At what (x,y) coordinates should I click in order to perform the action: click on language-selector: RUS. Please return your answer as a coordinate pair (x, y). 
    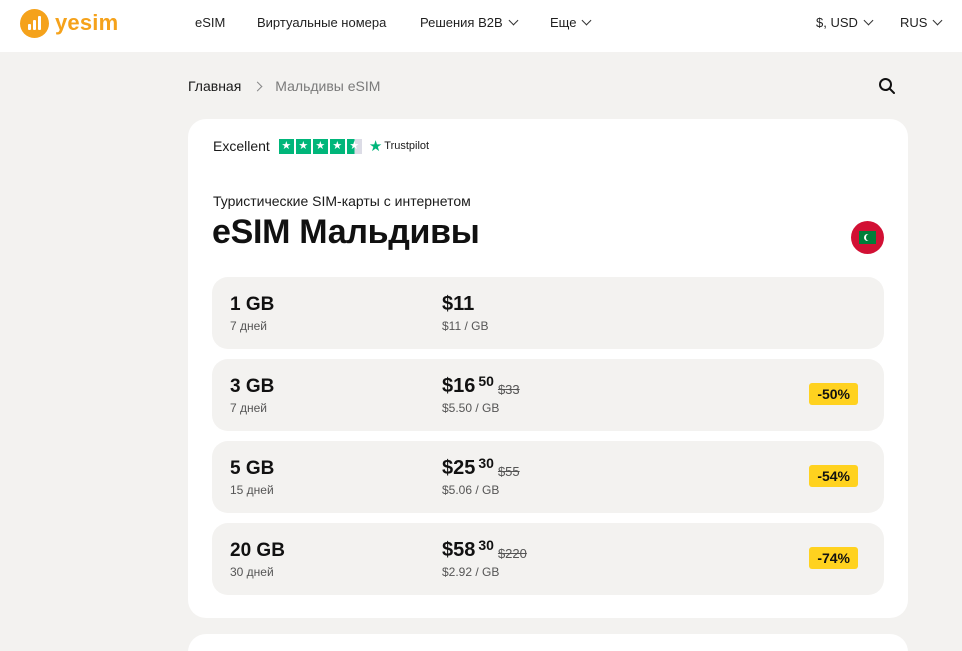
    Looking at the image, I should click on (921, 22).